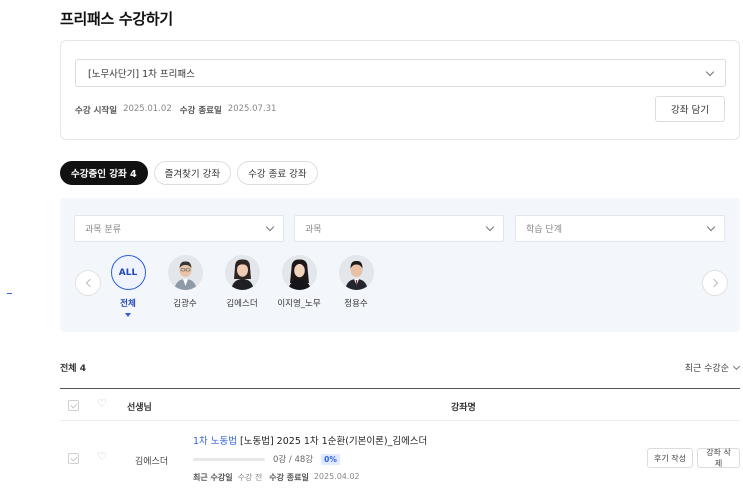 The height and width of the screenshot is (489, 743). I want to click on teacher-name: 이지영_노무, so click(299, 304).